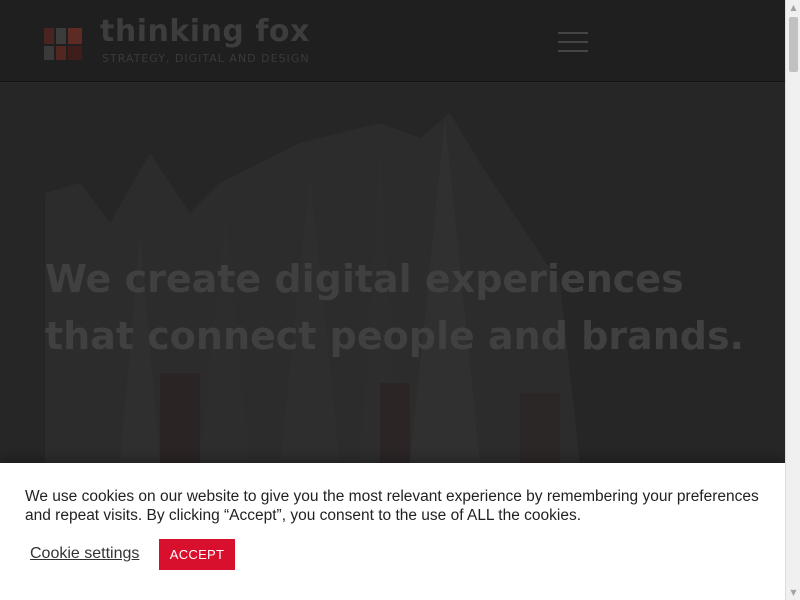 Image resolution: width=800 pixels, height=600 pixels. I want to click on fox-logo-icon, so click(65, 45).